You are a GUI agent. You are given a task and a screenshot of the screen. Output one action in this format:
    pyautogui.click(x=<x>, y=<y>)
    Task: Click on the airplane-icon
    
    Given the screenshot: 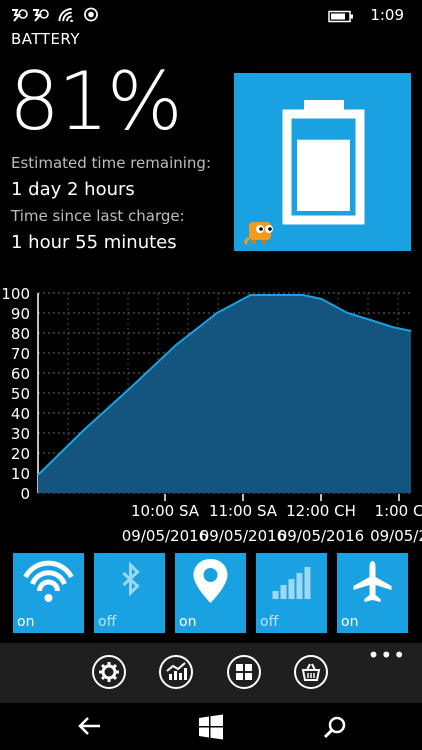 What is the action you would take?
    pyautogui.click(x=372, y=581)
    